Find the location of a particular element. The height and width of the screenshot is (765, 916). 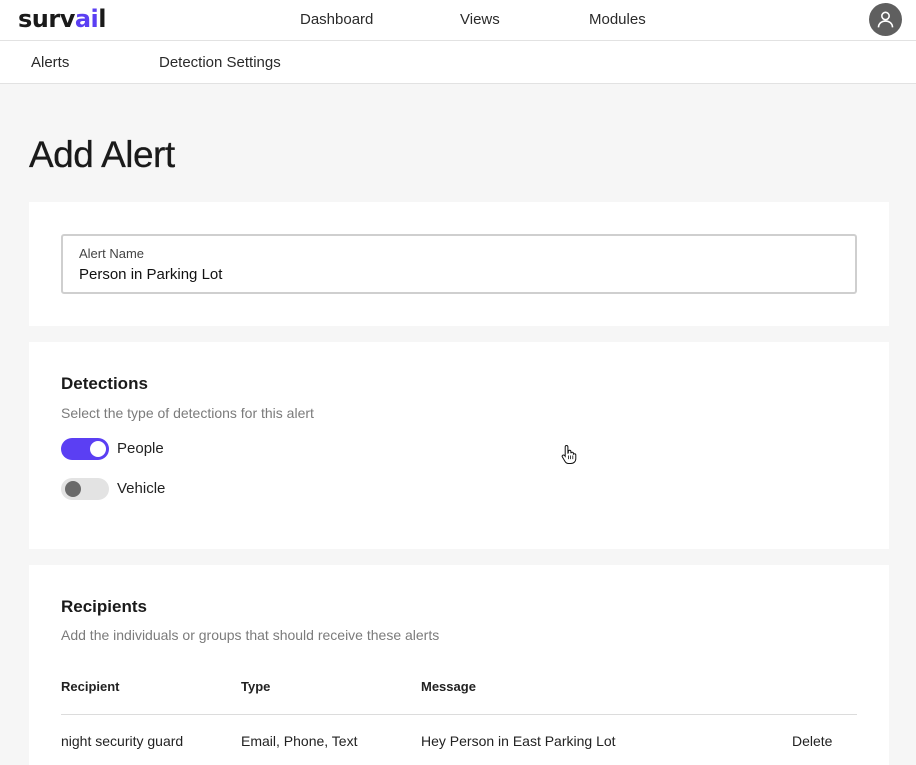

user-avatar-button is located at coordinates (885, 19).